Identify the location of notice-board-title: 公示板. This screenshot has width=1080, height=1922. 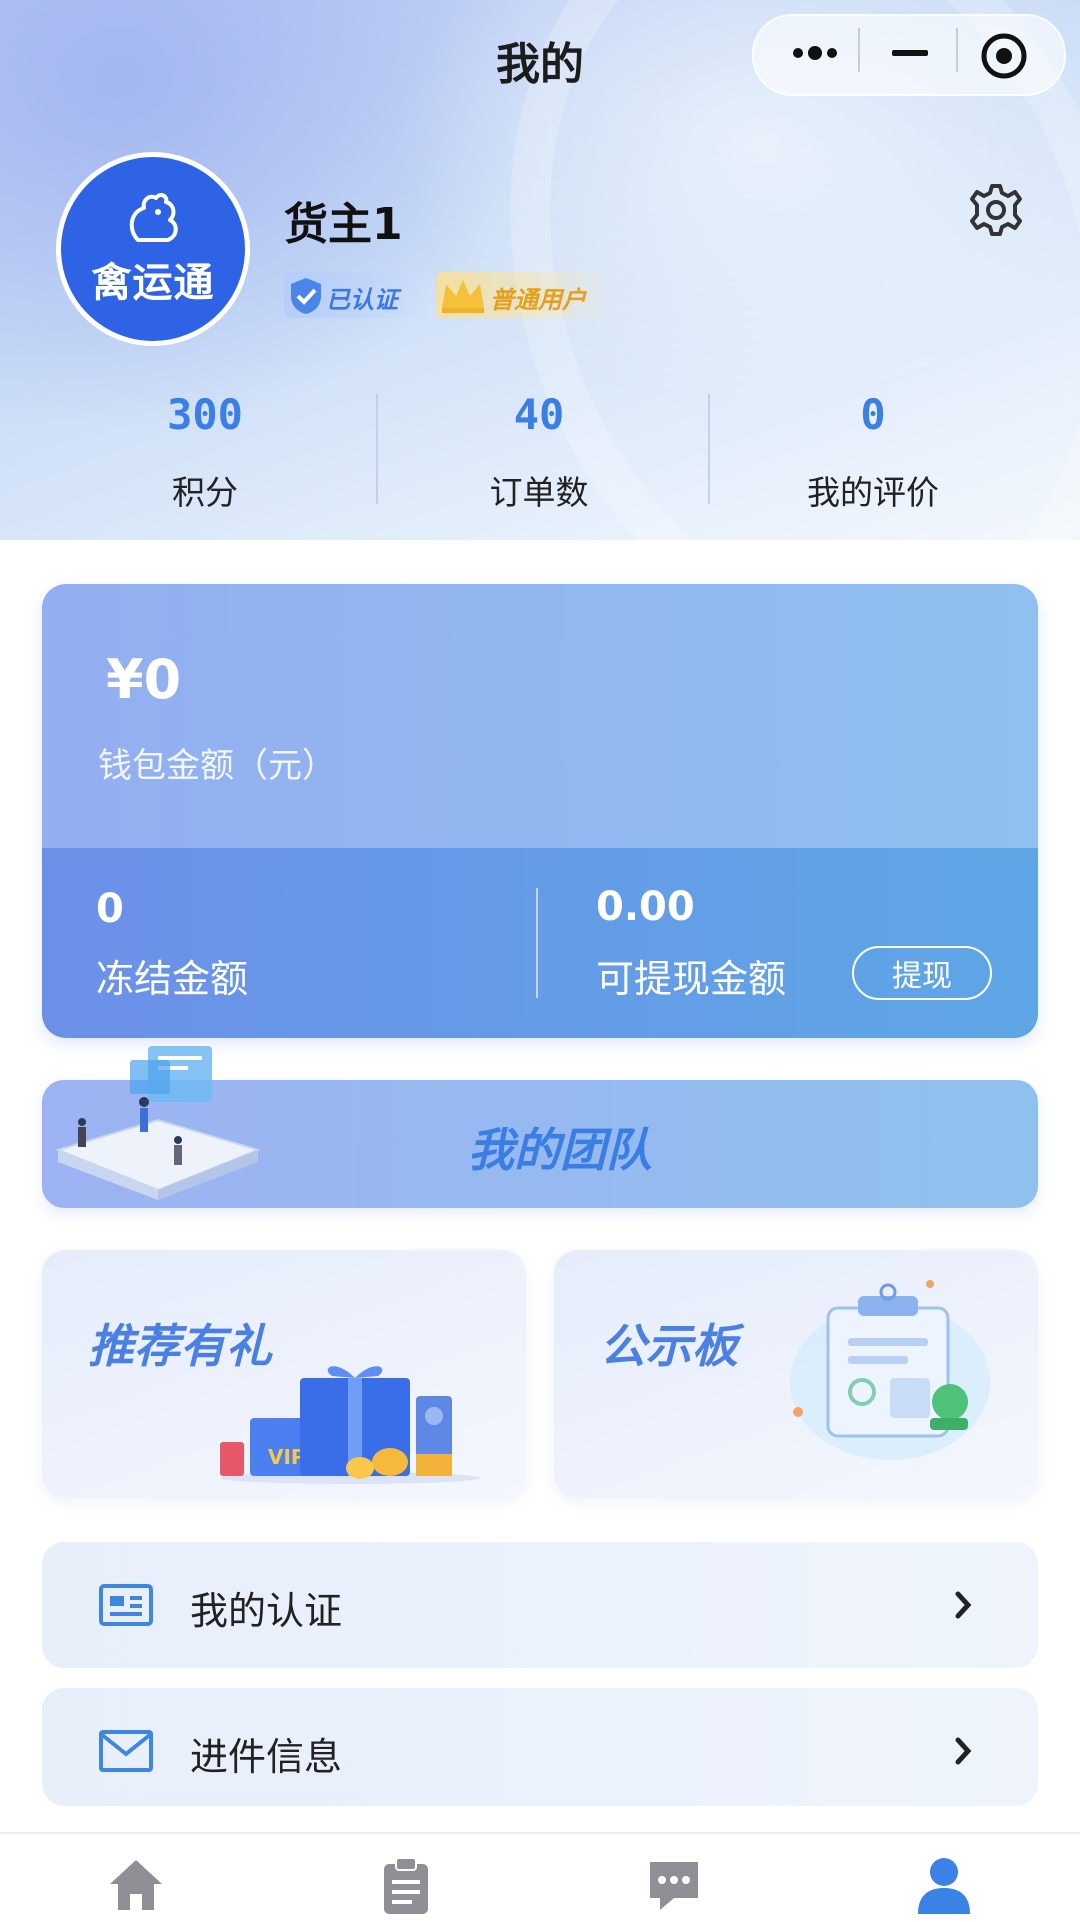
(669, 1346).